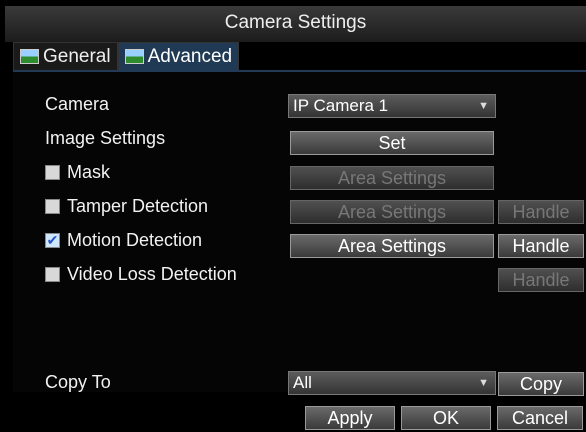  What do you see at coordinates (541, 212) in the screenshot?
I see `tamper-handle-button: Handle` at bounding box center [541, 212].